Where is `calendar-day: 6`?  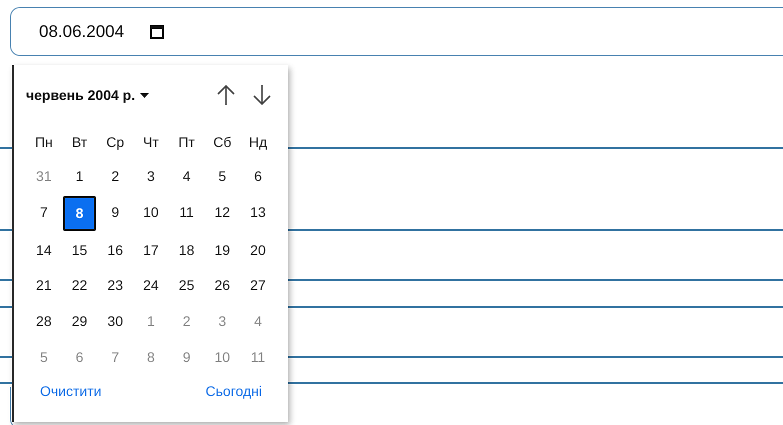 calendar-day: 6 is located at coordinates (258, 177).